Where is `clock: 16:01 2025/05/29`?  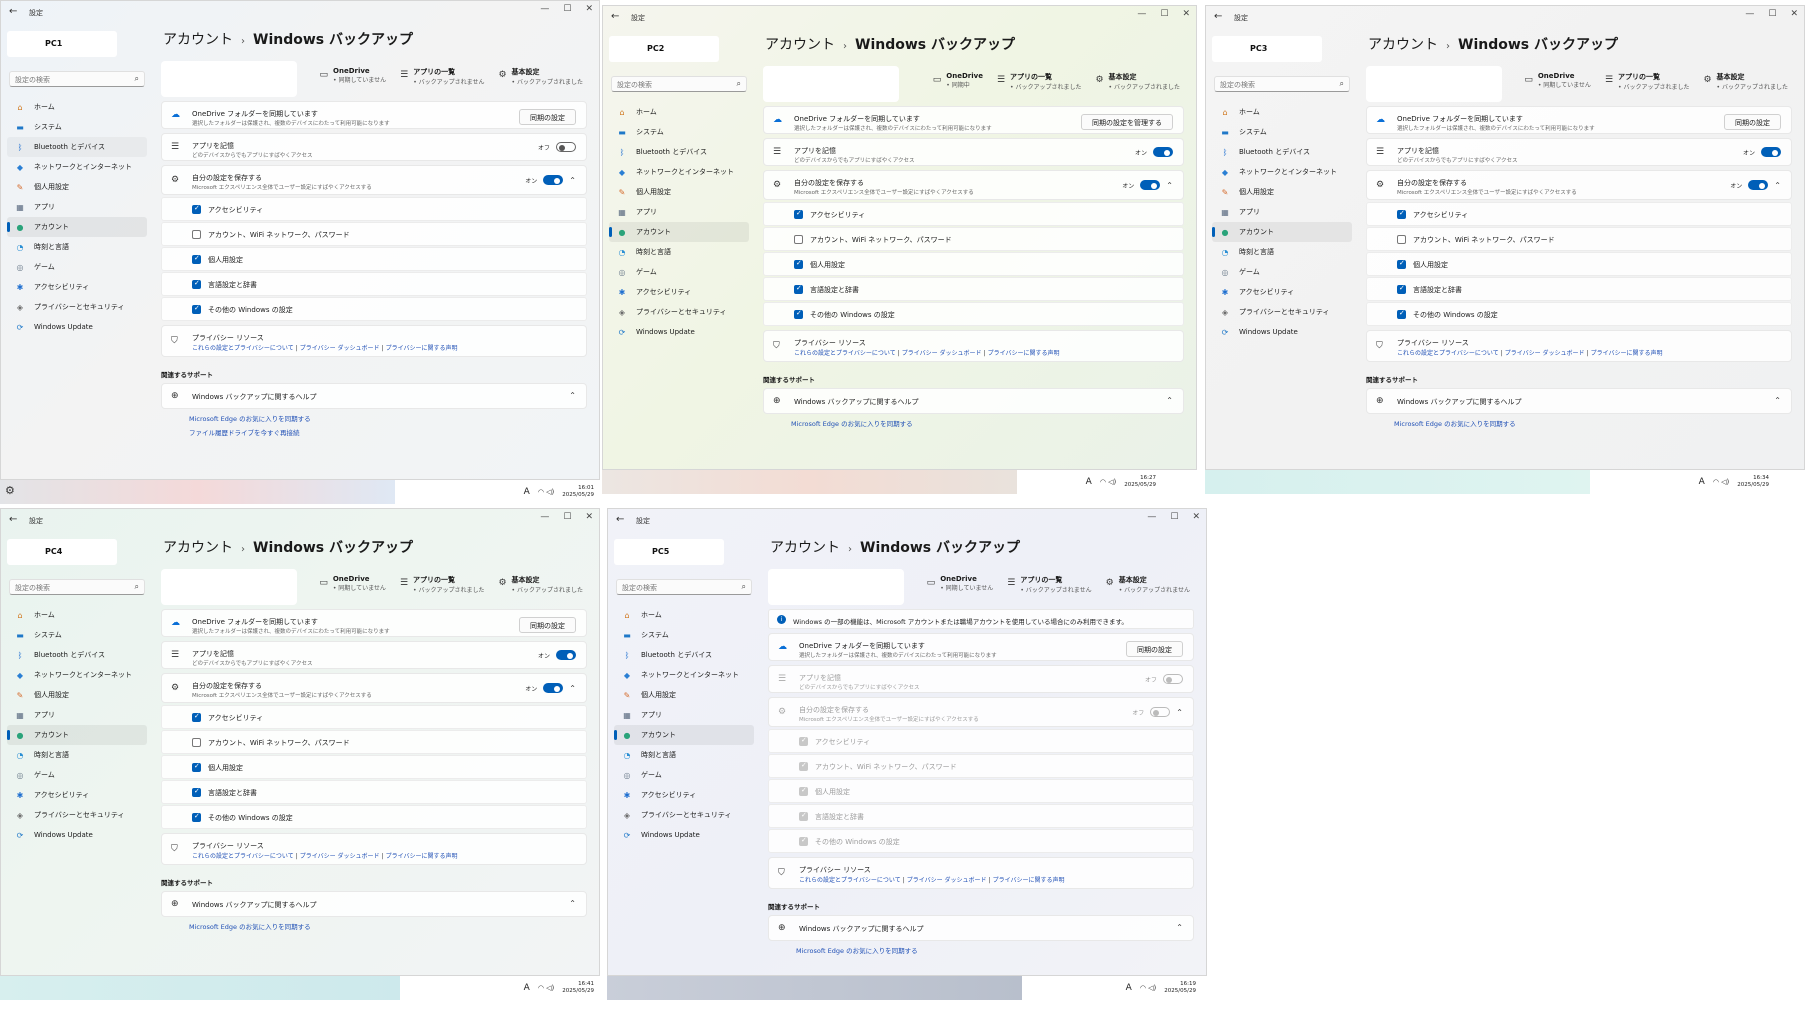 clock: 16:01 2025/05/29 is located at coordinates (578, 492).